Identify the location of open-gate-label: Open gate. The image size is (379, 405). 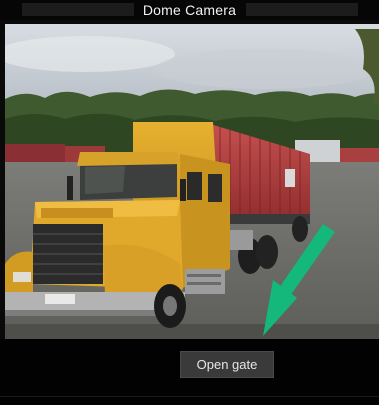
(227, 364).